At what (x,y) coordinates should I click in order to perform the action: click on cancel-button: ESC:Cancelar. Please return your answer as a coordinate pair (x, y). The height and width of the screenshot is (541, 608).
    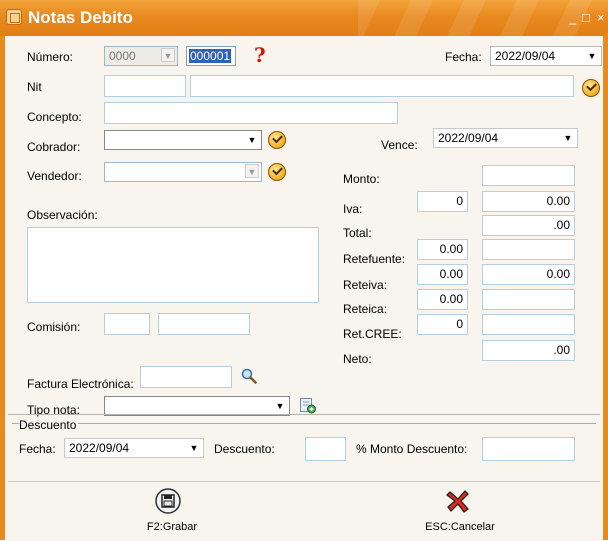
    Looking at the image, I should click on (460, 512).